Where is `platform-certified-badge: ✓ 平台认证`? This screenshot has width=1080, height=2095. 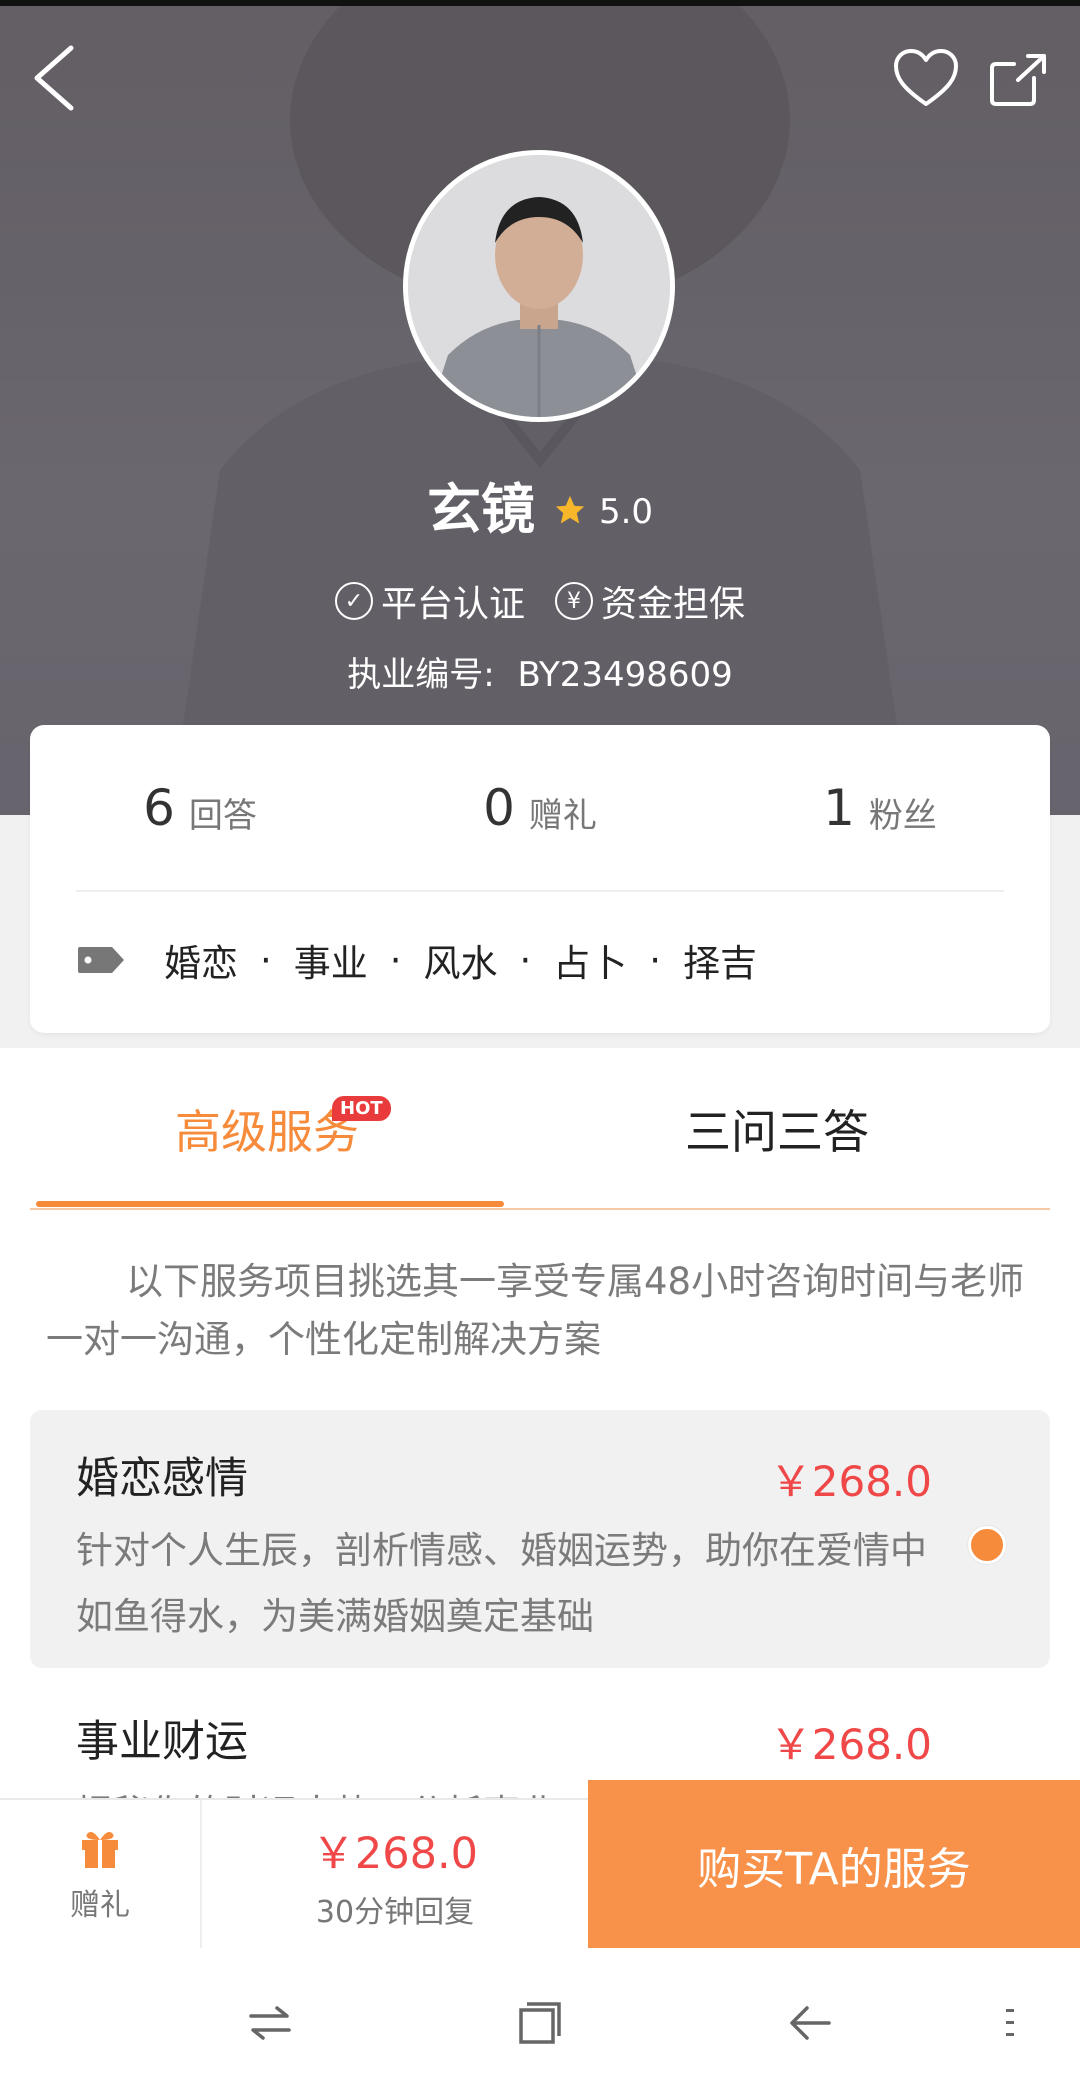 platform-certified-badge: ✓ 平台认证 is located at coordinates (429, 601).